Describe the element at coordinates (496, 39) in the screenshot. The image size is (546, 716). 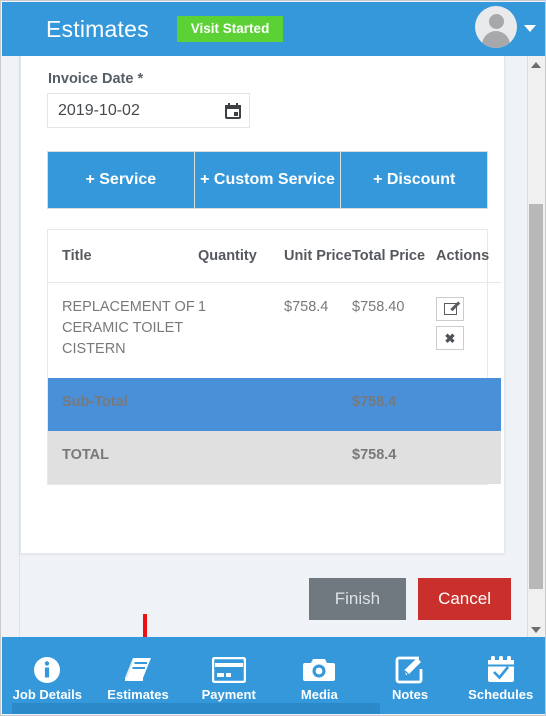
I see `avatar-body-shape` at that location.